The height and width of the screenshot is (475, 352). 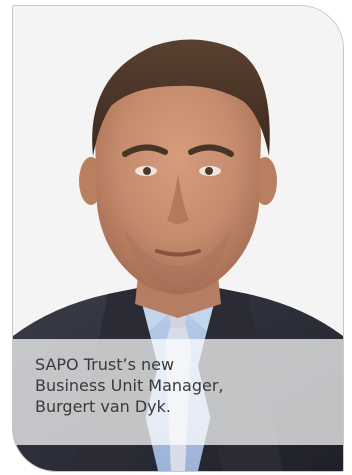 I want to click on caption-line: Burgert van Dyk., so click(x=103, y=406).